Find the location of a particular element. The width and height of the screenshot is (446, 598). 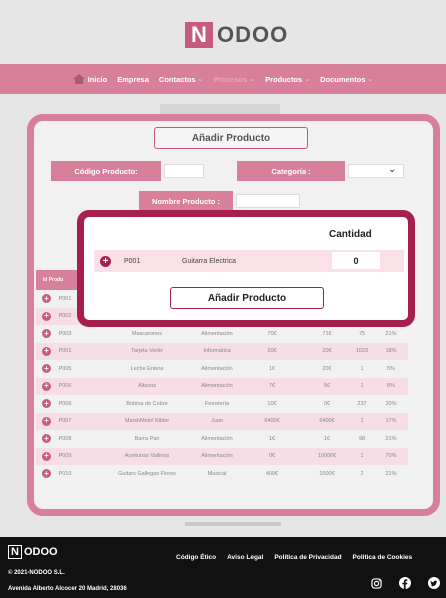

add-product-button: Añadir Producto is located at coordinates (231, 138).